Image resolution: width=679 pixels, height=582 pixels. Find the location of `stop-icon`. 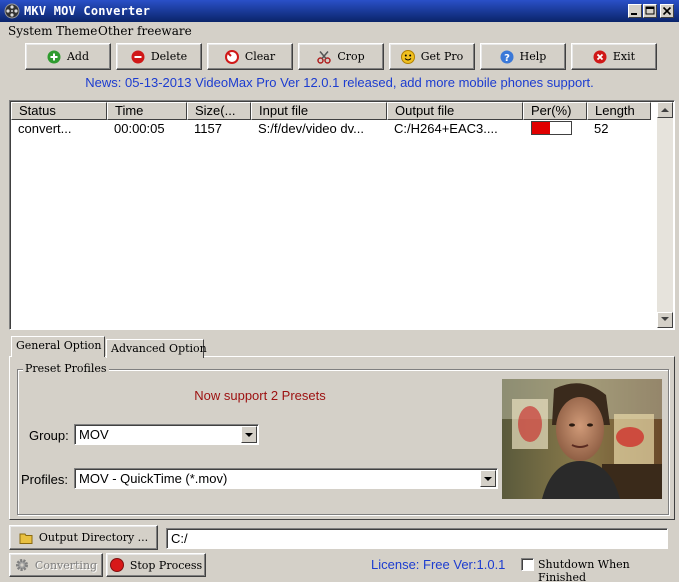

stop-icon is located at coordinates (116, 565).